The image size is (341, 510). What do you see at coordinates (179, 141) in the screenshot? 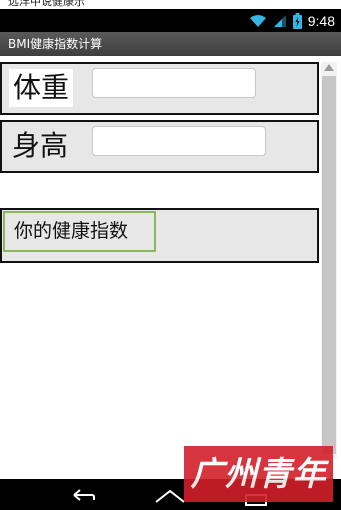
I see `height-input` at bounding box center [179, 141].